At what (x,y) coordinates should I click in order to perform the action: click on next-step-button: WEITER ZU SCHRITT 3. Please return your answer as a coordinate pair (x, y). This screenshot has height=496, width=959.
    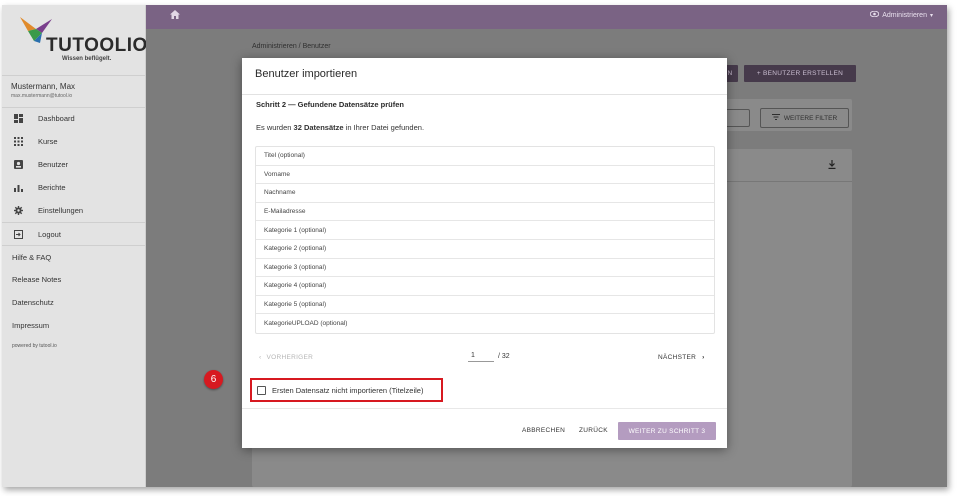
    Looking at the image, I should click on (667, 431).